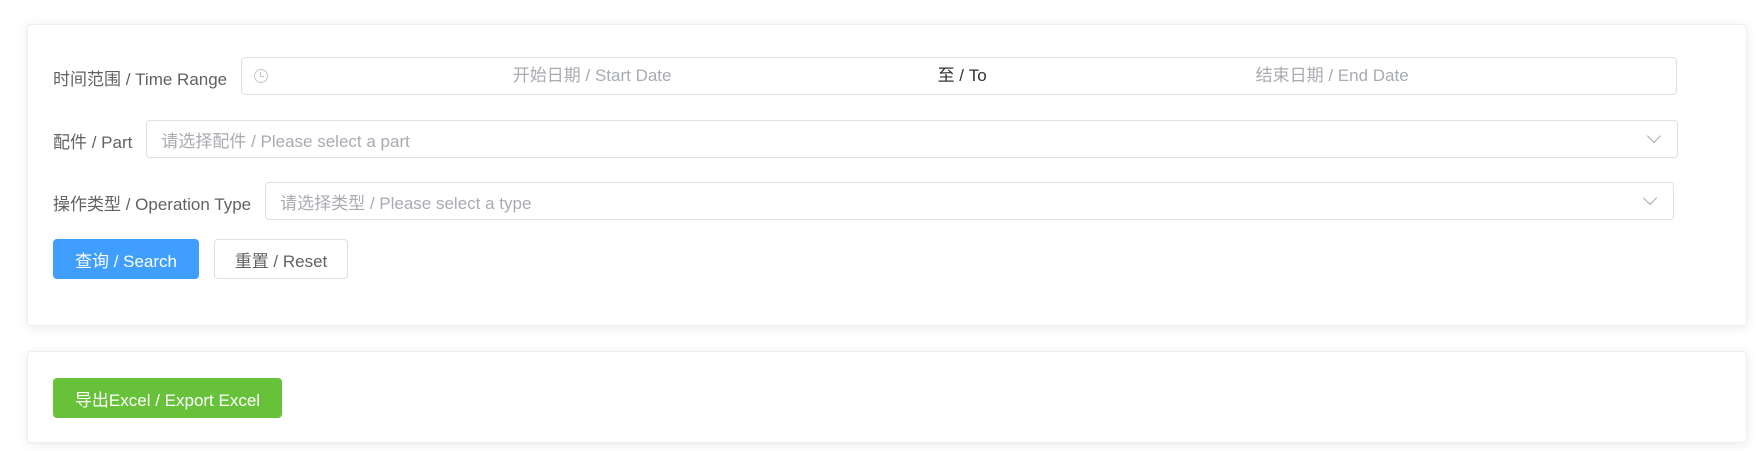 The width and height of the screenshot is (1762, 451). I want to click on operation-type-select: 请选择类型 / Please select a type, so click(970, 201).